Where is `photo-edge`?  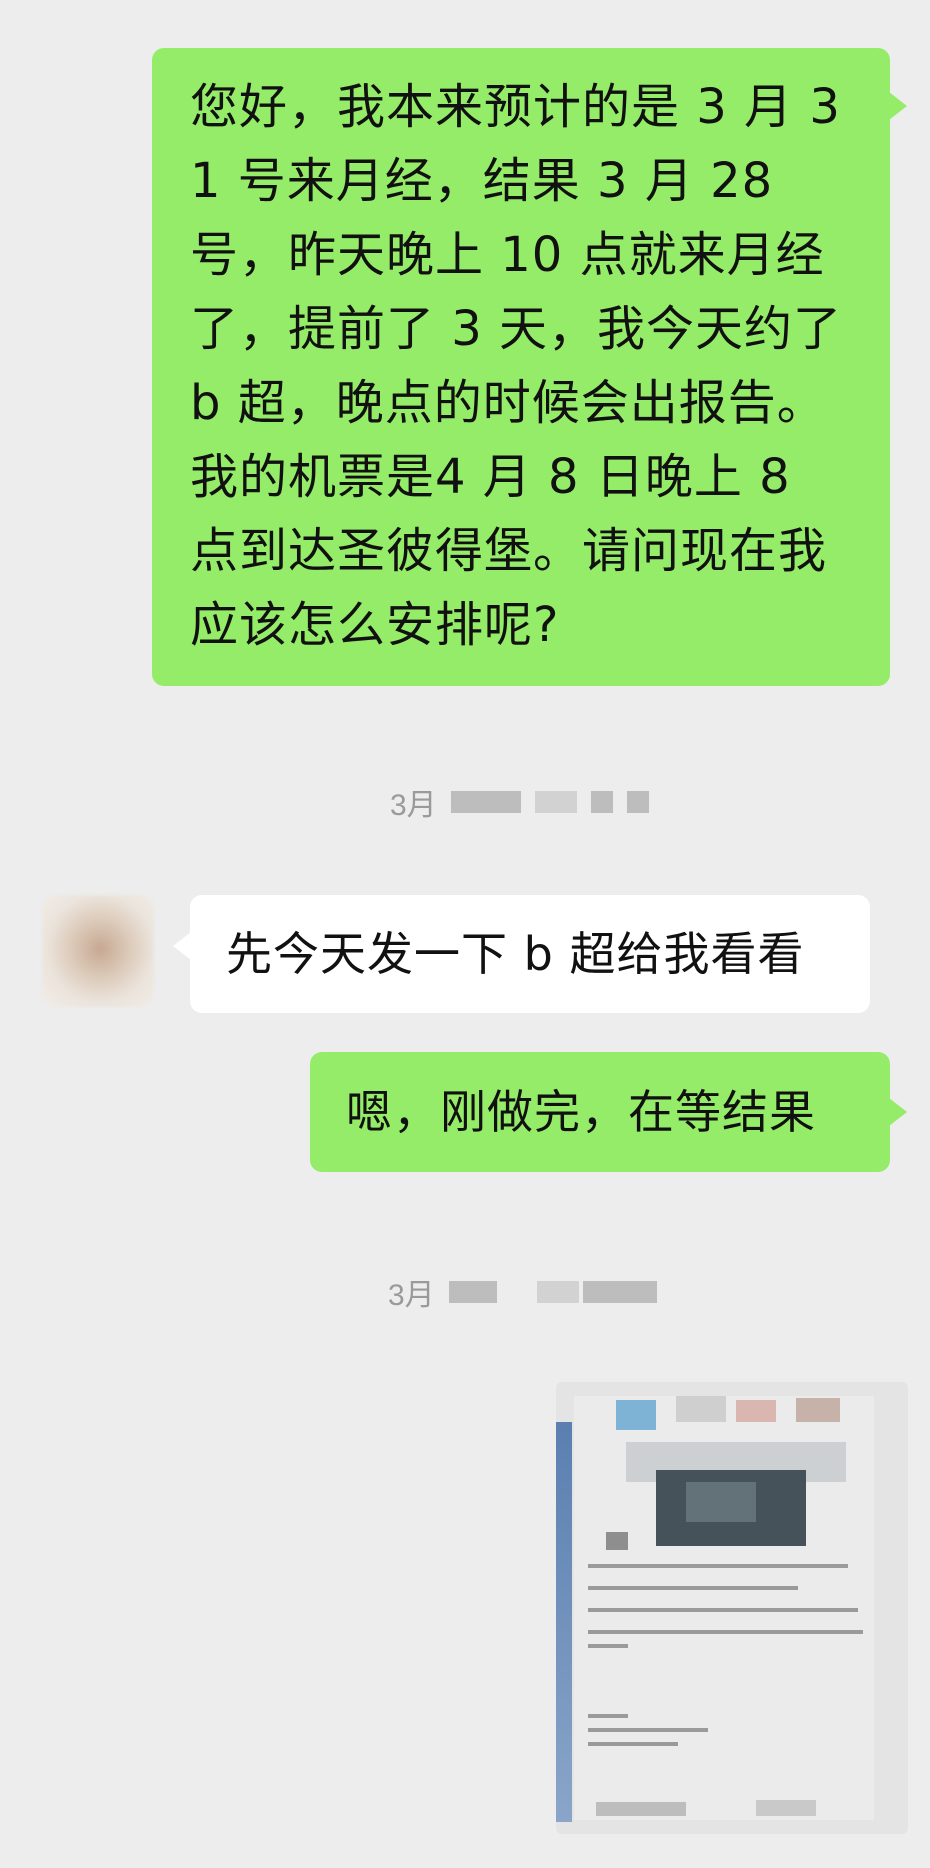 photo-edge is located at coordinates (564, 1622).